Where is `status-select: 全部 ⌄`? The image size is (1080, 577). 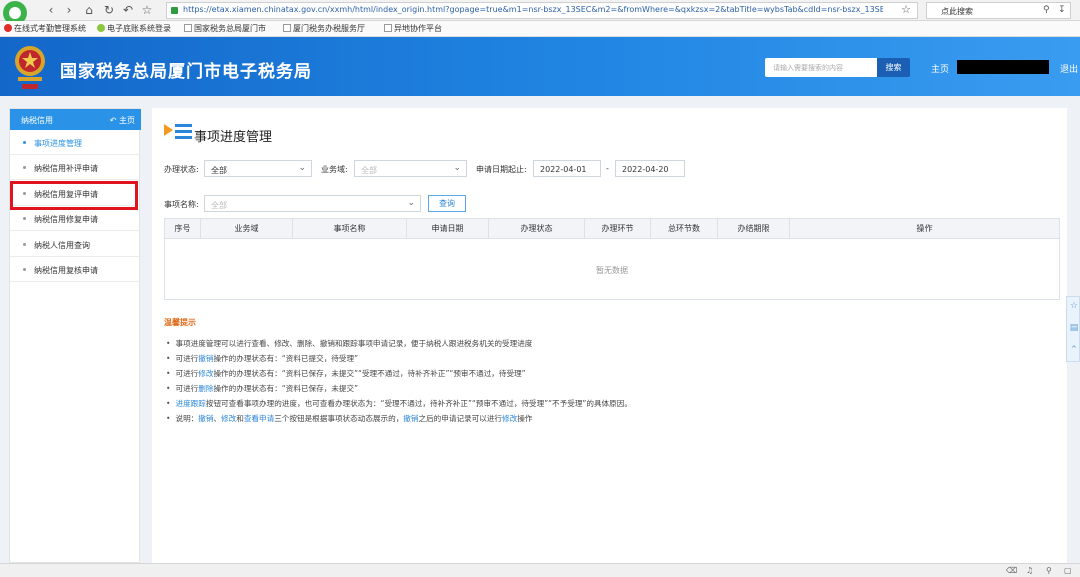 status-select: 全部 ⌄ is located at coordinates (258, 168).